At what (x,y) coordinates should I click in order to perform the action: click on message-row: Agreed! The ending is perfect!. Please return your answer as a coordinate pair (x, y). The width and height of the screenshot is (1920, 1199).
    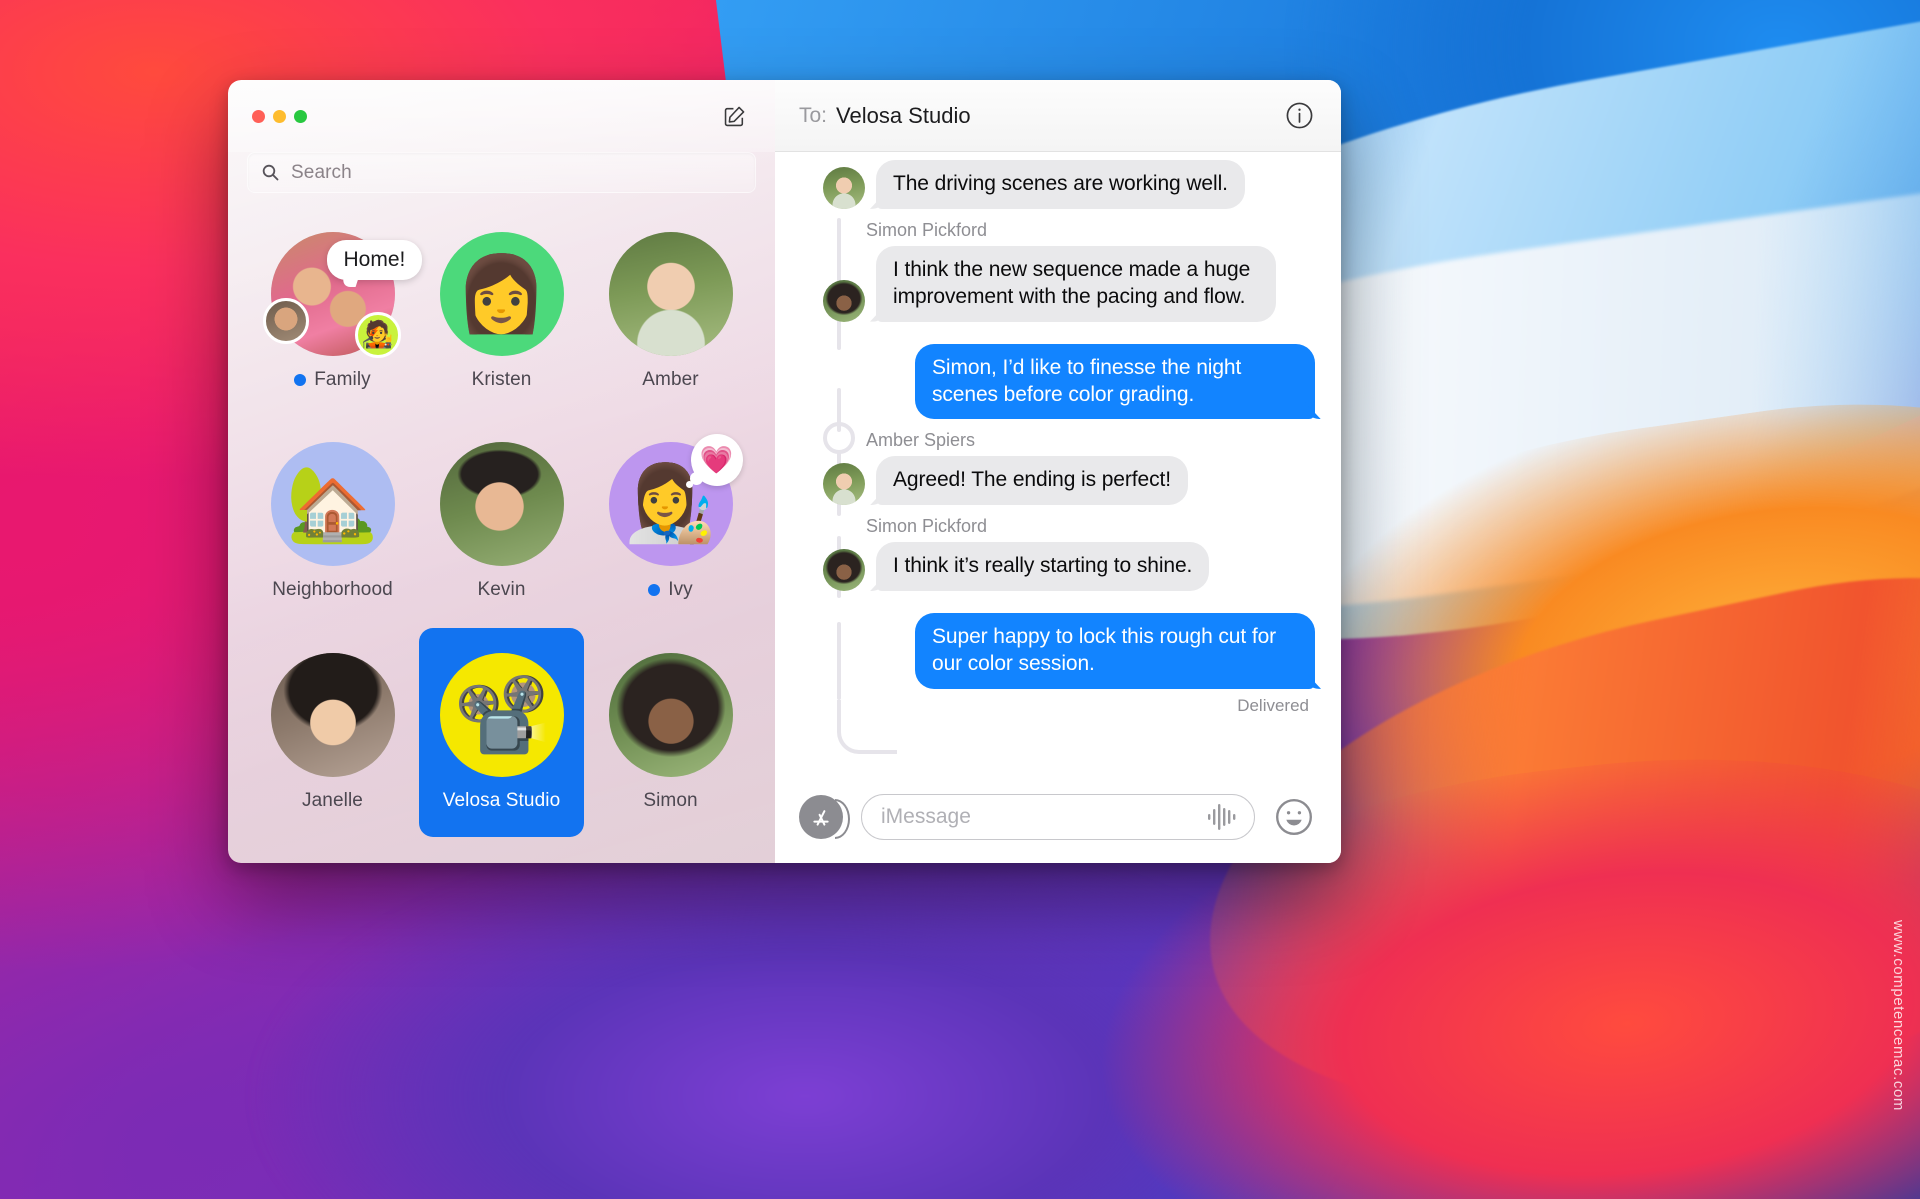
    Looking at the image, I should click on (1058, 481).